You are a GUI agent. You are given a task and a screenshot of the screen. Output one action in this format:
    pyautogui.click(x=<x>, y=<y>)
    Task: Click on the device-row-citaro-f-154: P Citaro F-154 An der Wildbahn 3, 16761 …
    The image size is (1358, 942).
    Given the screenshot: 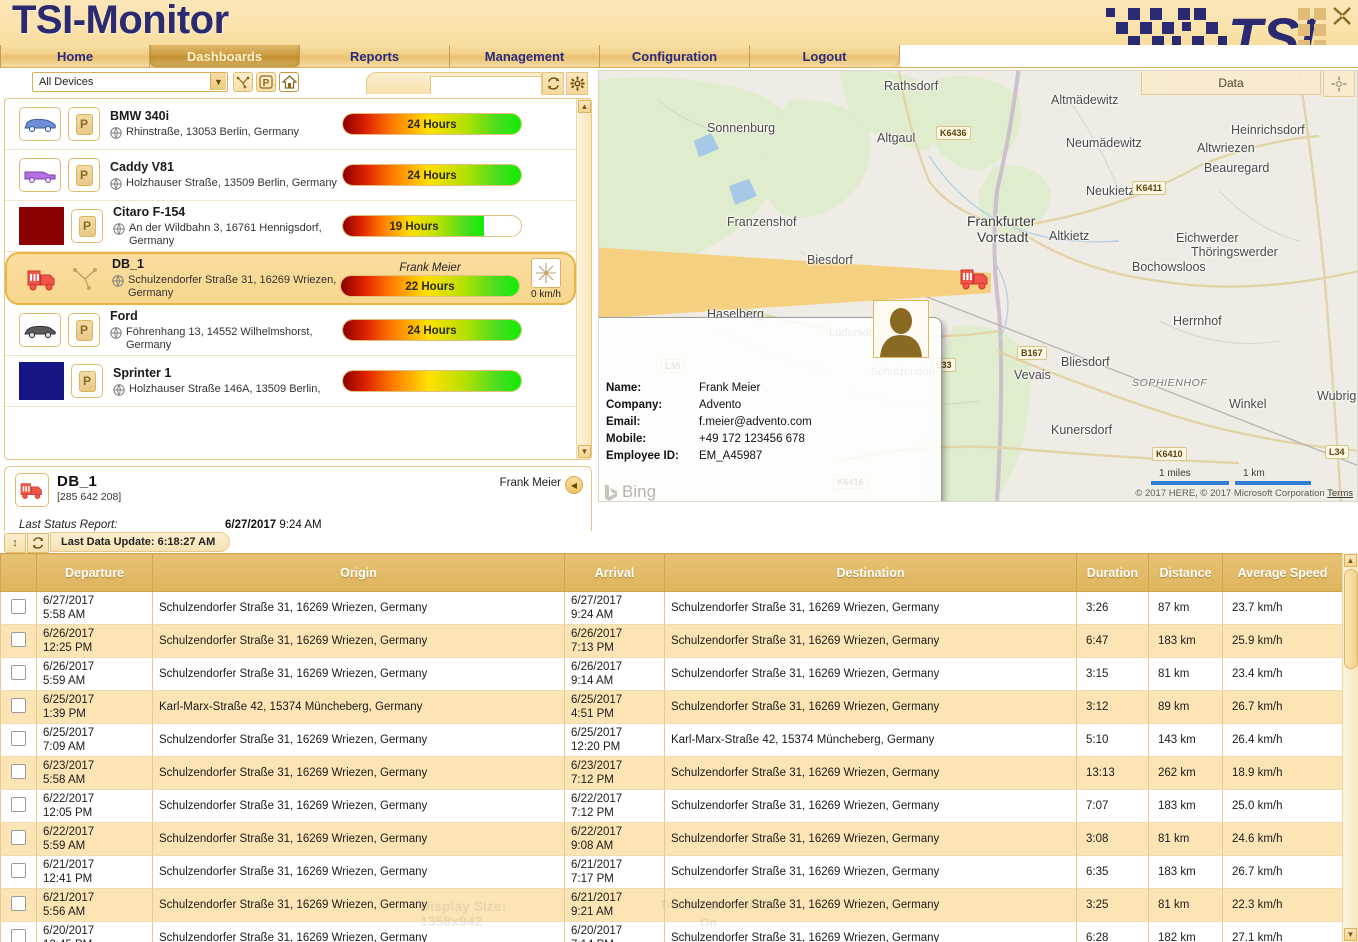 What is the action you would take?
    pyautogui.click(x=290, y=226)
    